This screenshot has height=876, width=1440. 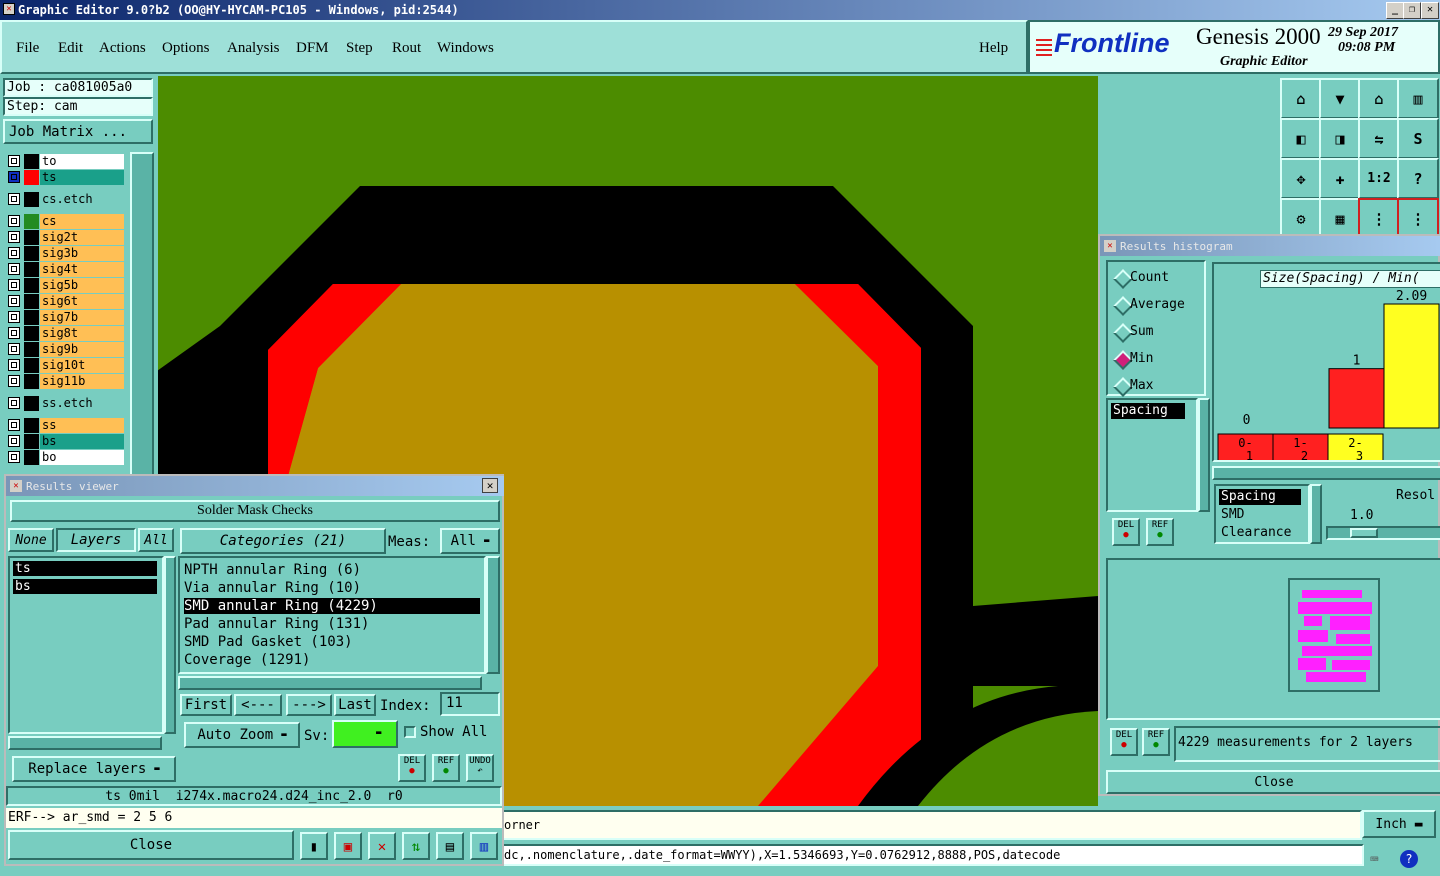 What do you see at coordinates (1379, 218) in the screenshot?
I see `net-icon: ⋮` at bounding box center [1379, 218].